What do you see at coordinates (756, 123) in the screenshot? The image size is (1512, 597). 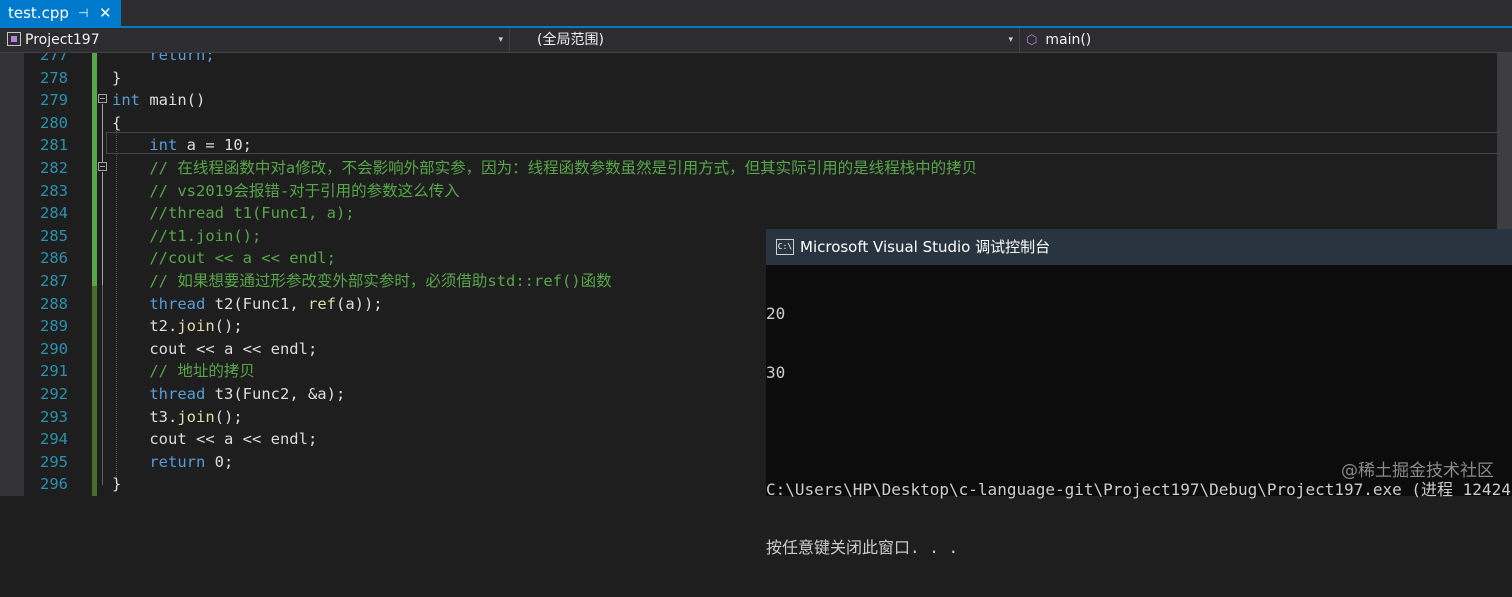 I see `code-line: 280 {` at bounding box center [756, 123].